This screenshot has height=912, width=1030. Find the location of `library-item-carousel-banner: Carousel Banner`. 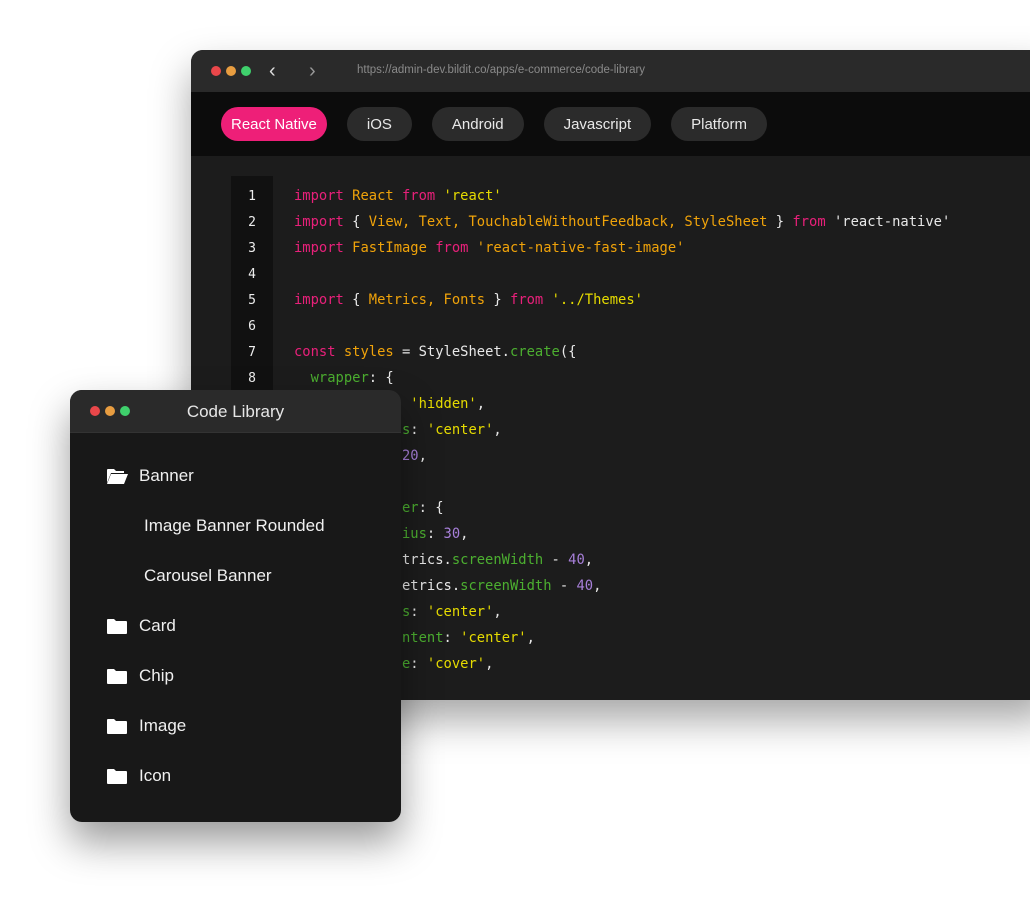

library-item-carousel-banner: Carousel Banner is located at coordinates (208, 576).